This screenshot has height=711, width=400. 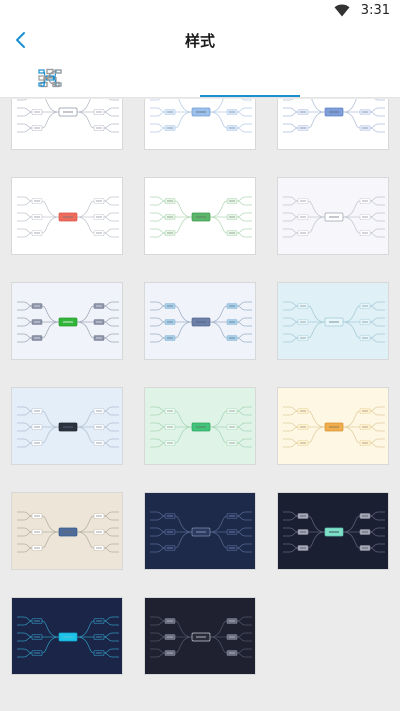 What do you see at coordinates (200, 11) in the screenshot?
I see `status-bar: 3:31` at bounding box center [200, 11].